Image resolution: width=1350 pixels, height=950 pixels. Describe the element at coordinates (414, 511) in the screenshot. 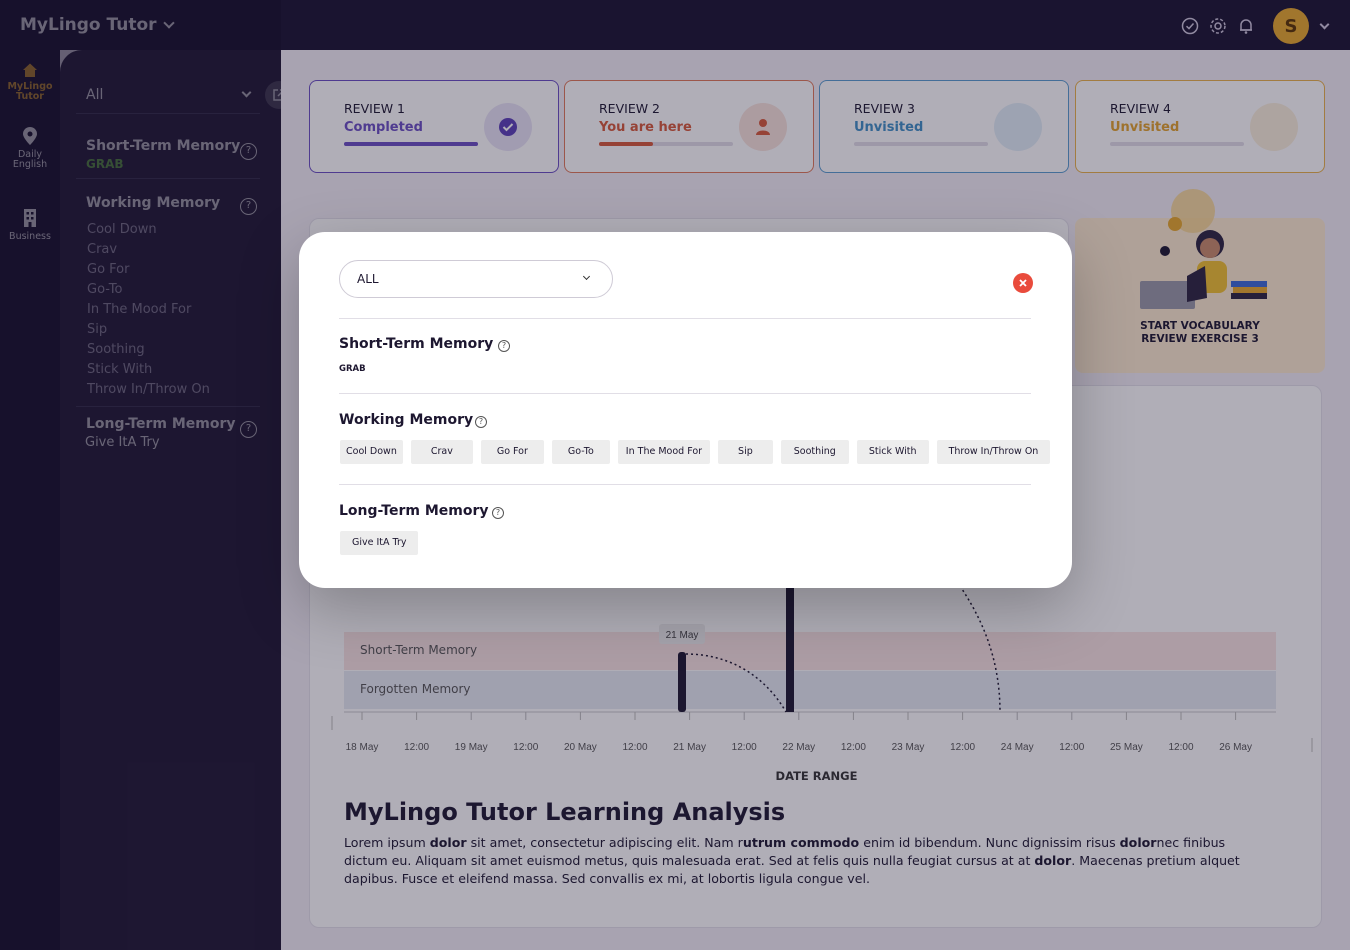

I see `modal-long-term-title: Long-Term Memory` at that location.